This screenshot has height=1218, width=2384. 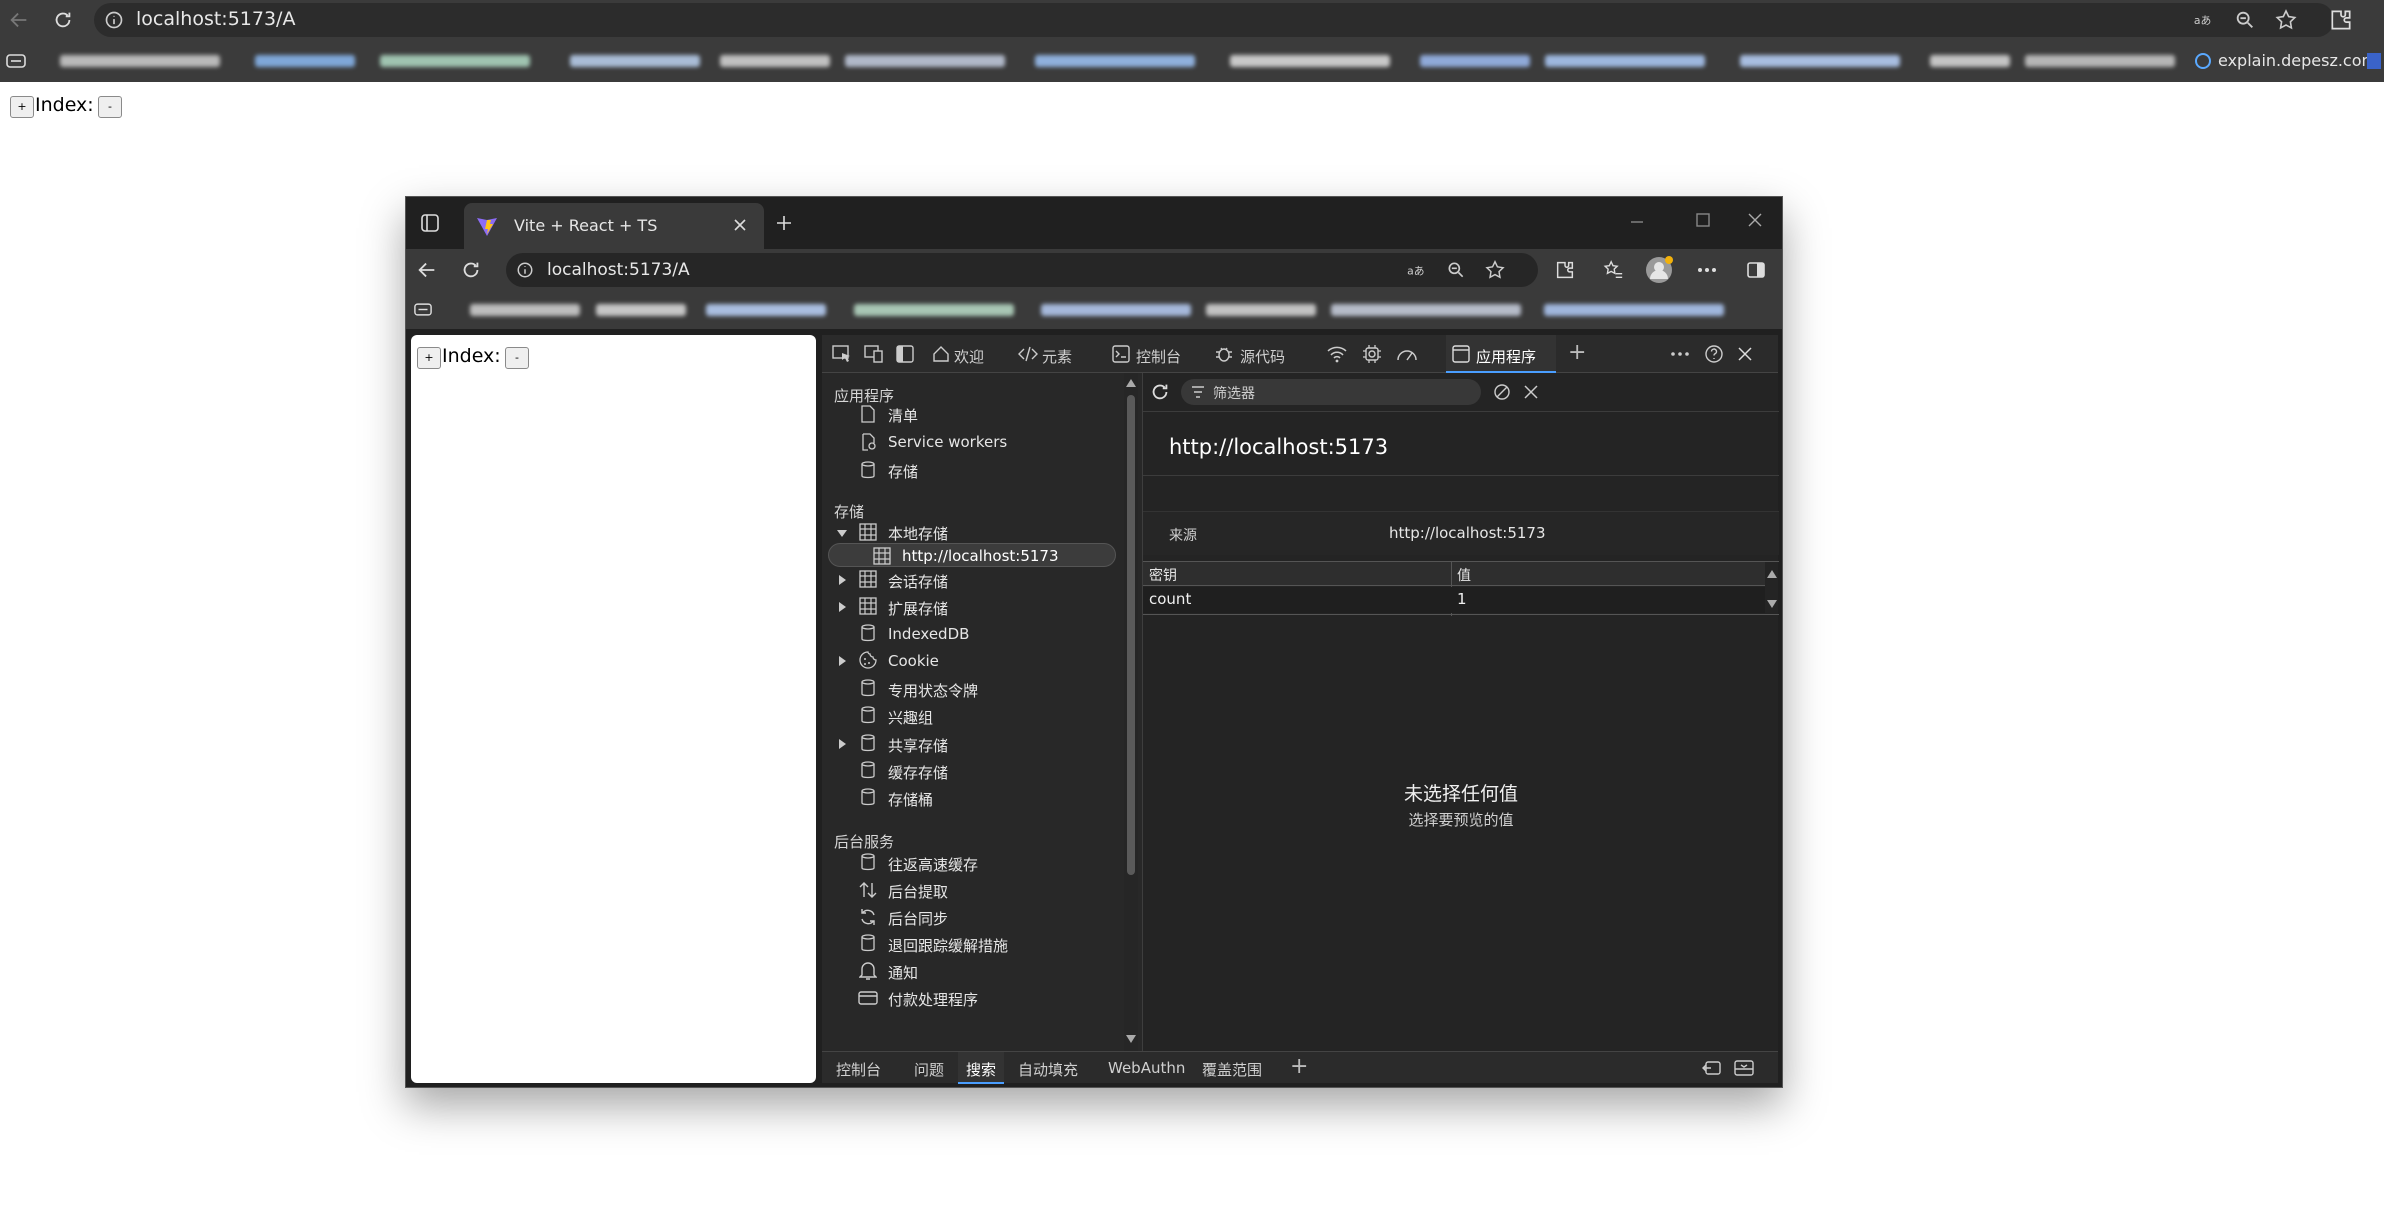 What do you see at coordinates (918, 891) in the screenshot?
I see `sidebar-item-background-fetch: 后台提取` at bounding box center [918, 891].